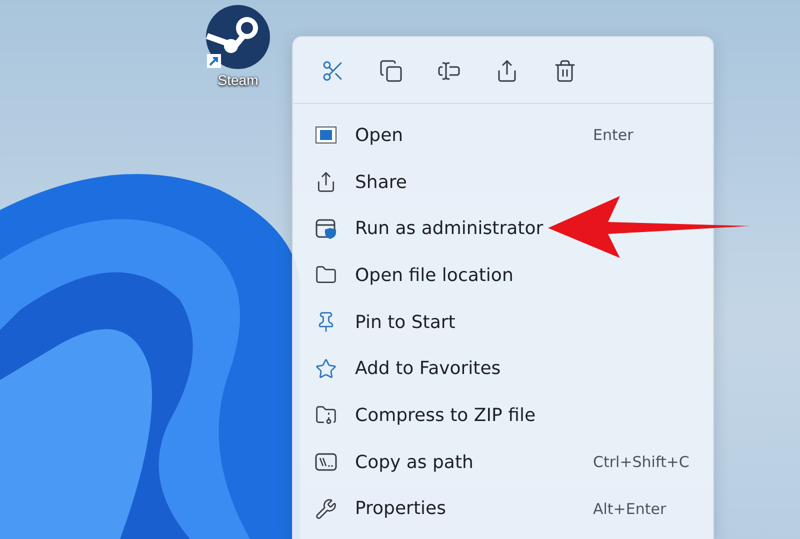 The height and width of the screenshot is (539, 800). Describe the element at coordinates (414, 462) in the screenshot. I see `menu-item-label: Copy as path` at that location.